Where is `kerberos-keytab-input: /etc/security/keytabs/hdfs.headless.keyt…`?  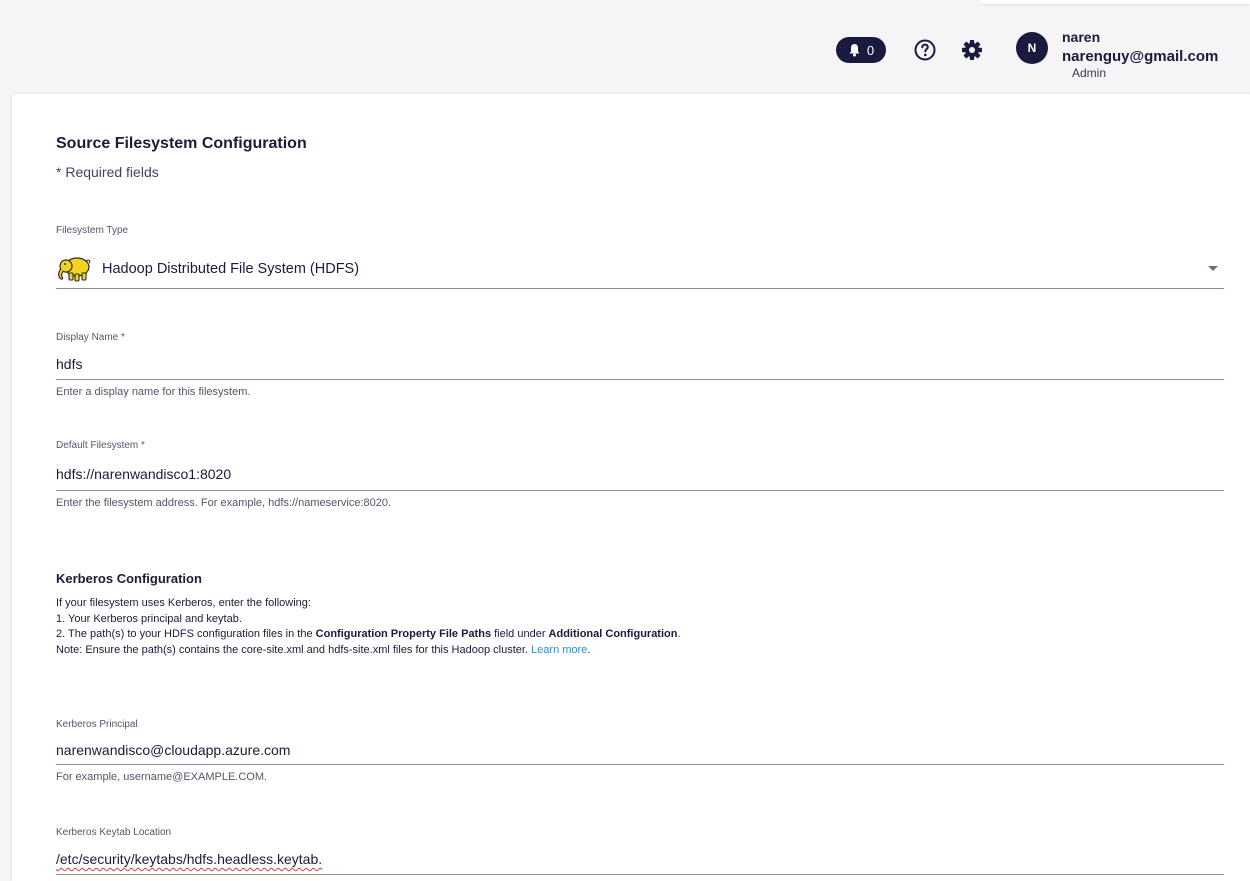
kerberos-keytab-input: /etc/security/keytabs/hdfs.headless.keyt… is located at coordinates (640, 862).